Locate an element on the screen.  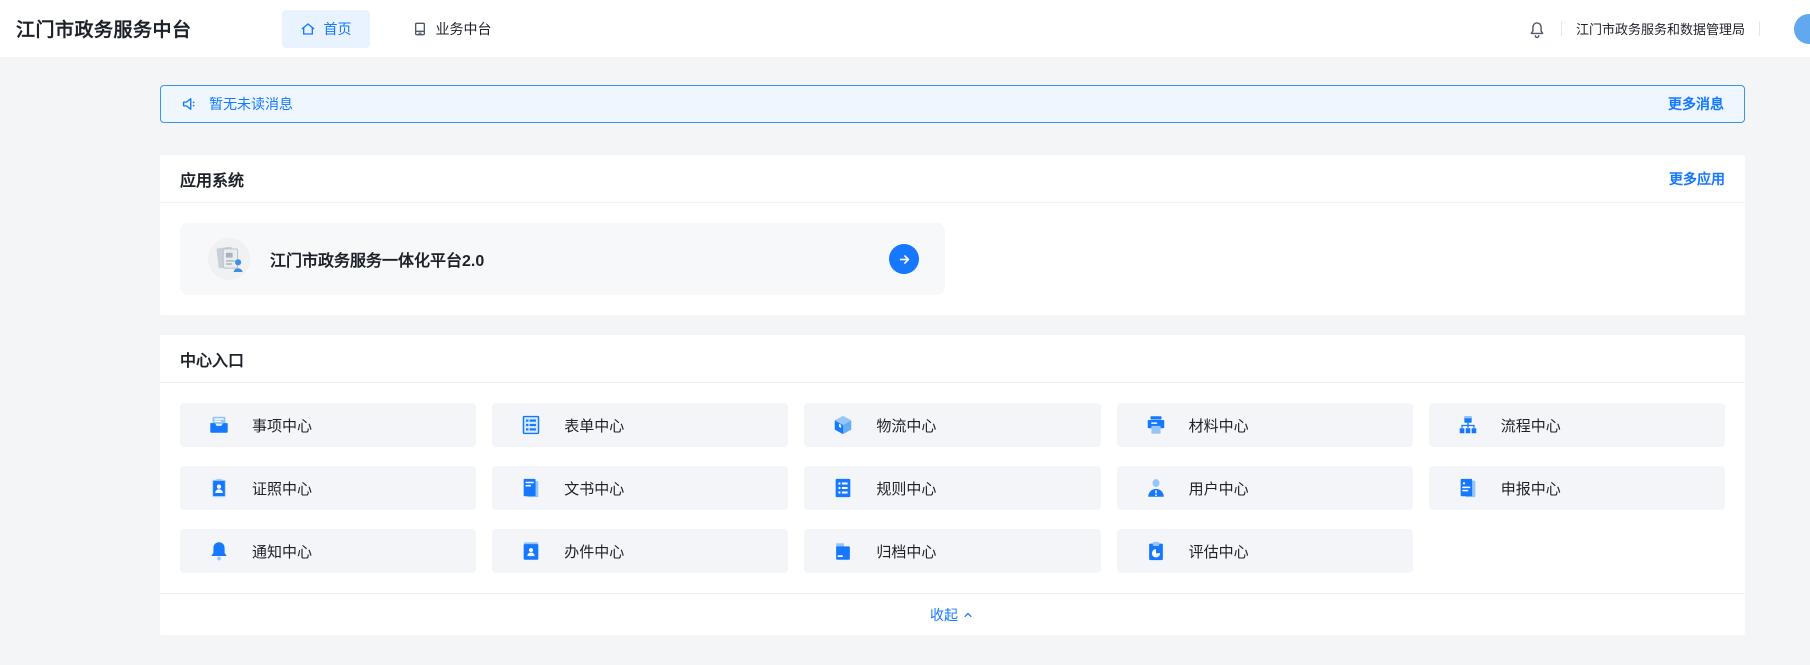
center-item: 规则中心 is located at coordinates (952, 488).